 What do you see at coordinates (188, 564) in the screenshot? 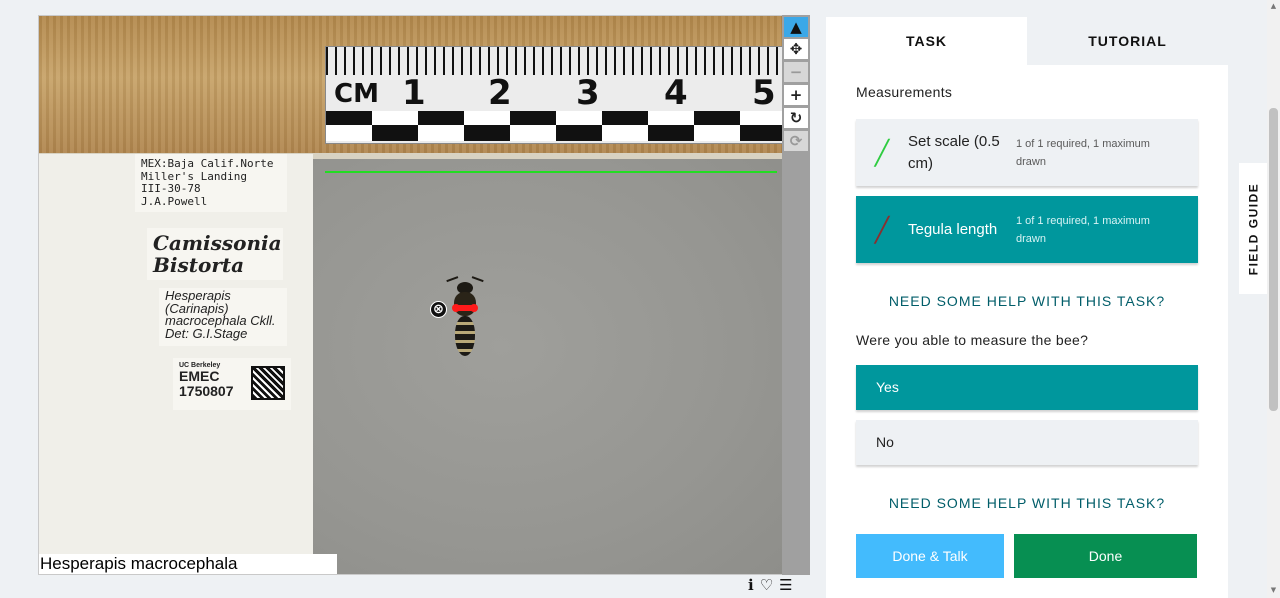
I see `species-caption: Hesperapis macrocephala` at bounding box center [188, 564].